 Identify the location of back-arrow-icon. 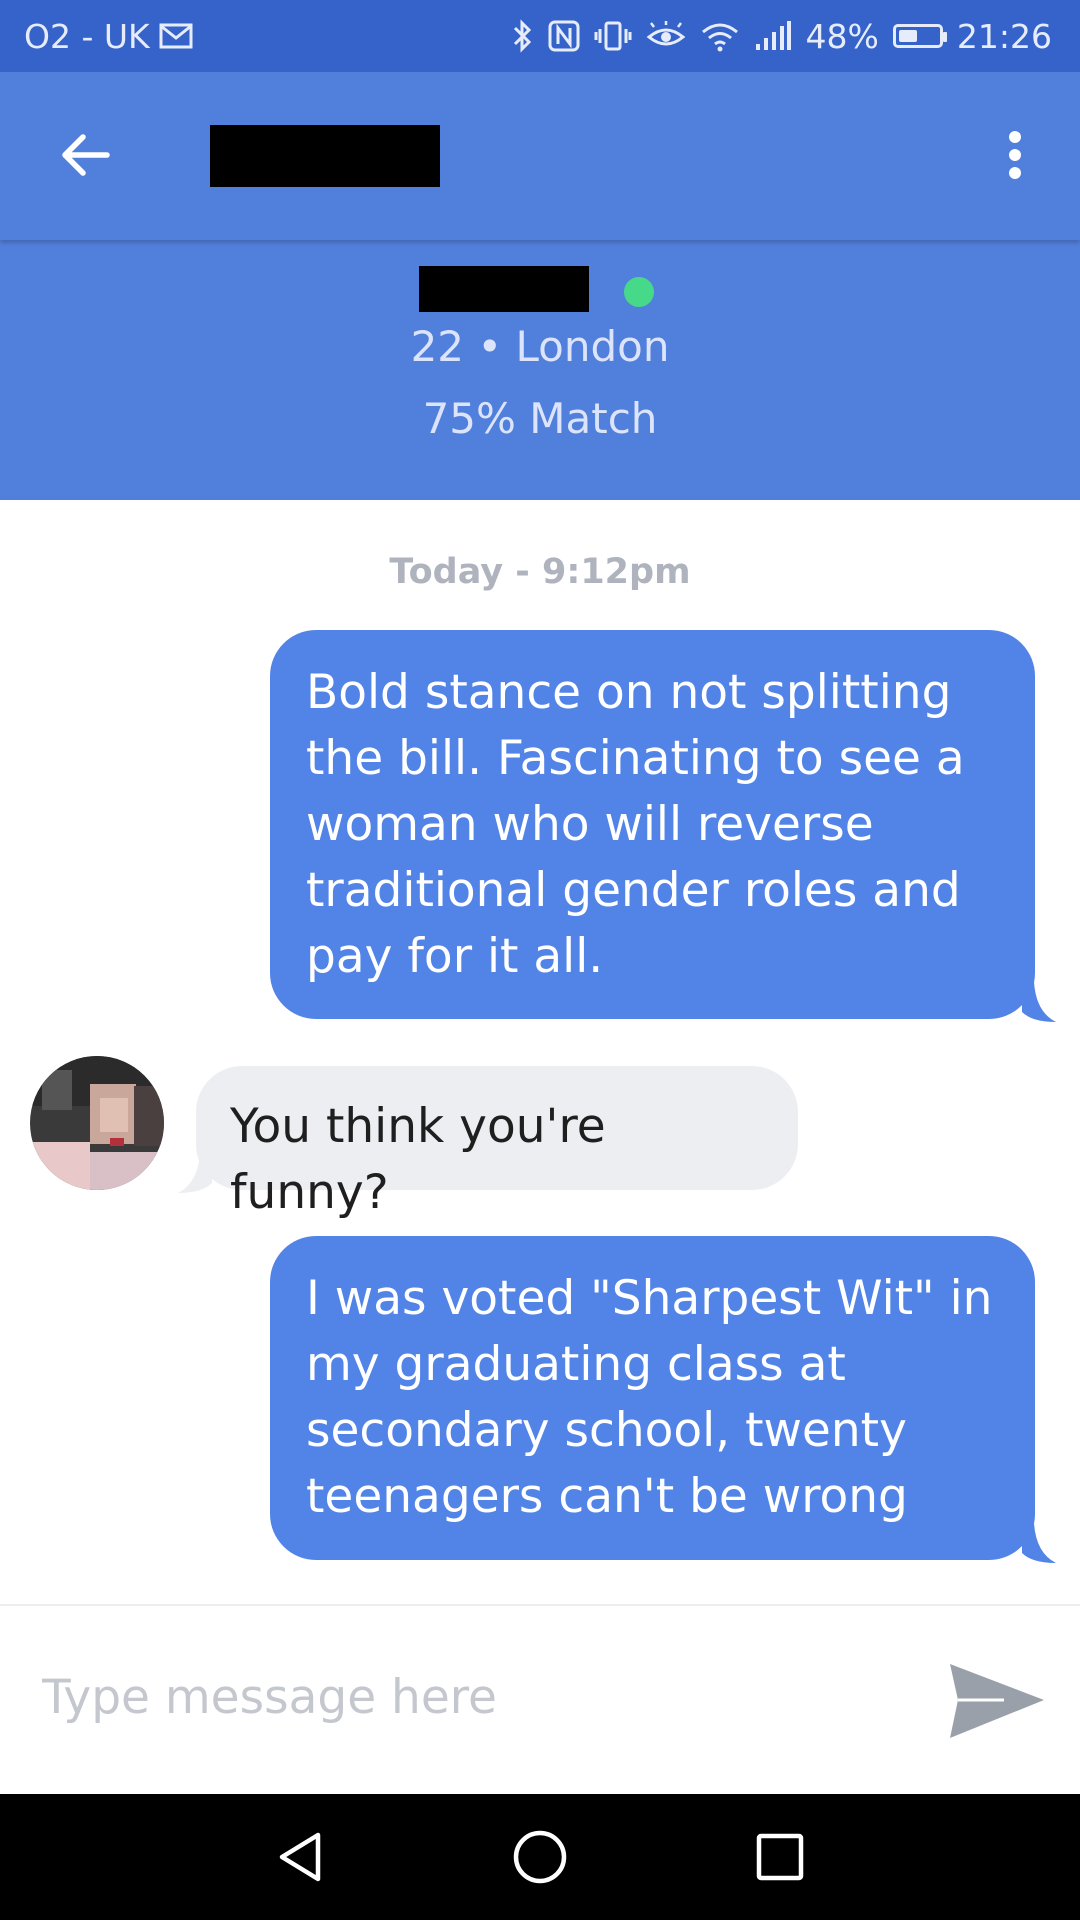
(86, 155).